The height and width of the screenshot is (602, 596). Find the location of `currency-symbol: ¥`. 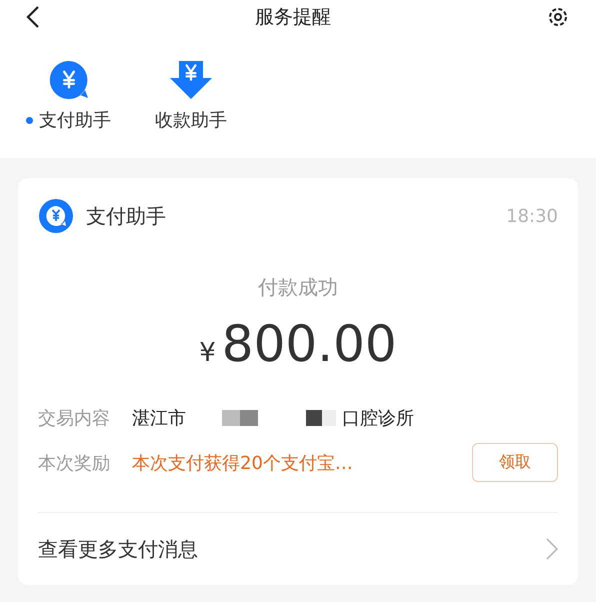

currency-symbol: ¥ is located at coordinates (207, 353).